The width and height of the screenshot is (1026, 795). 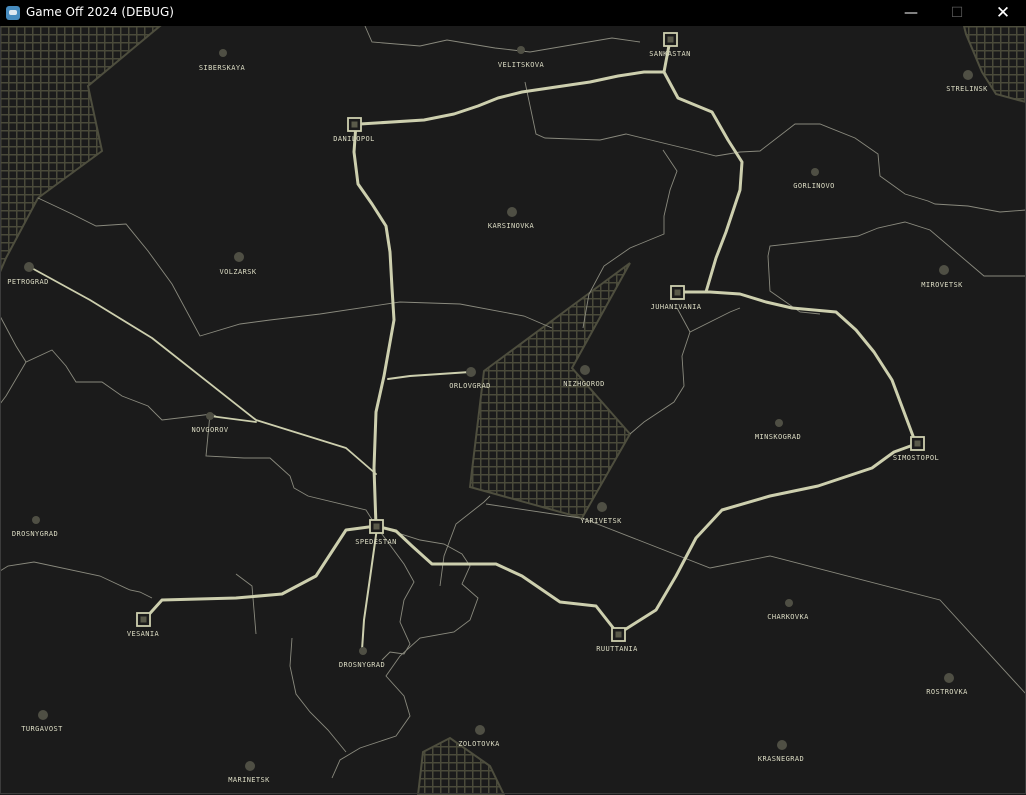 What do you see at coordinates (601, 521) in the screenshot?
I see `town-label-yarivetsk: YARIVETSK` at bounding box center [601, 521].